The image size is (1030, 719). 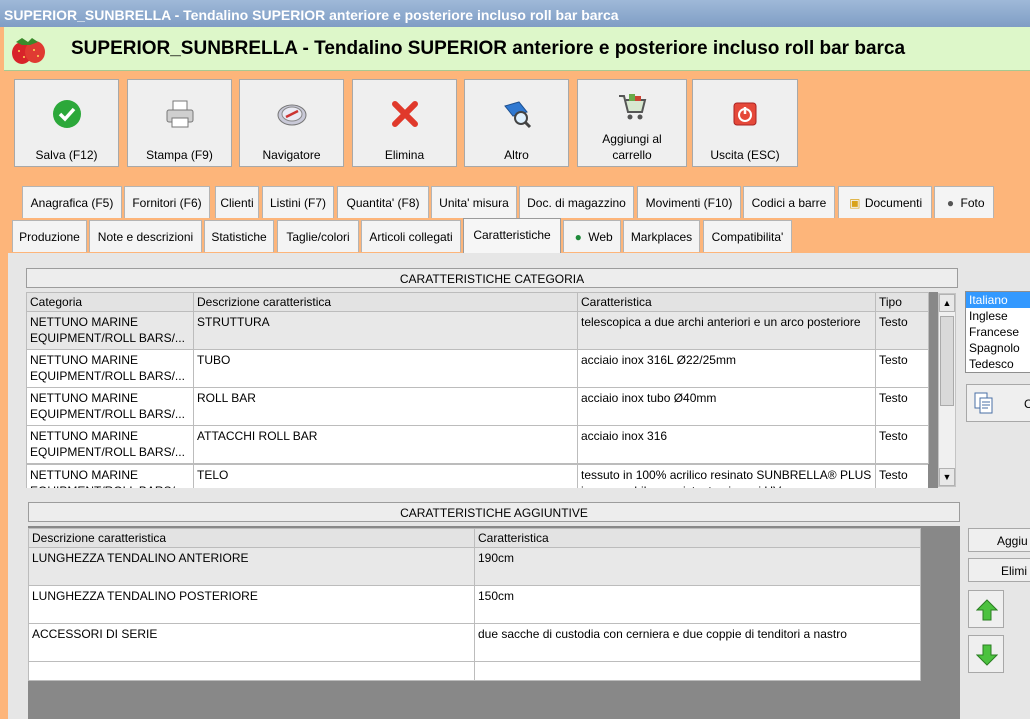 I want to click on tab-documenti: ▣ Documenti, so click(x=885, y=202).